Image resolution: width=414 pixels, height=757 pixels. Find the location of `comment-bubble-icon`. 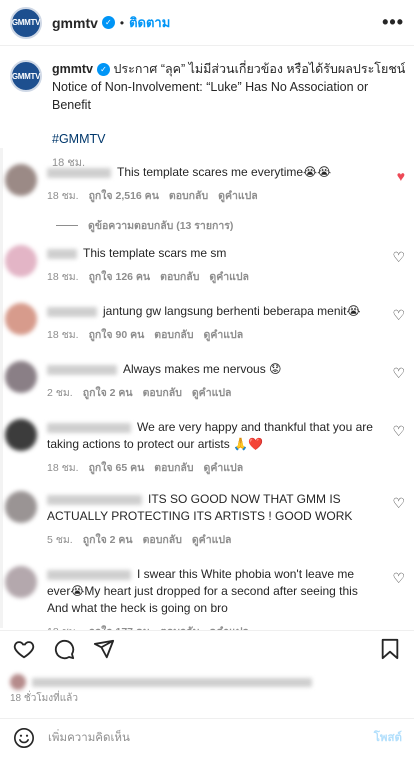

comment-bubble-icon is located at coordinates (64, 649).